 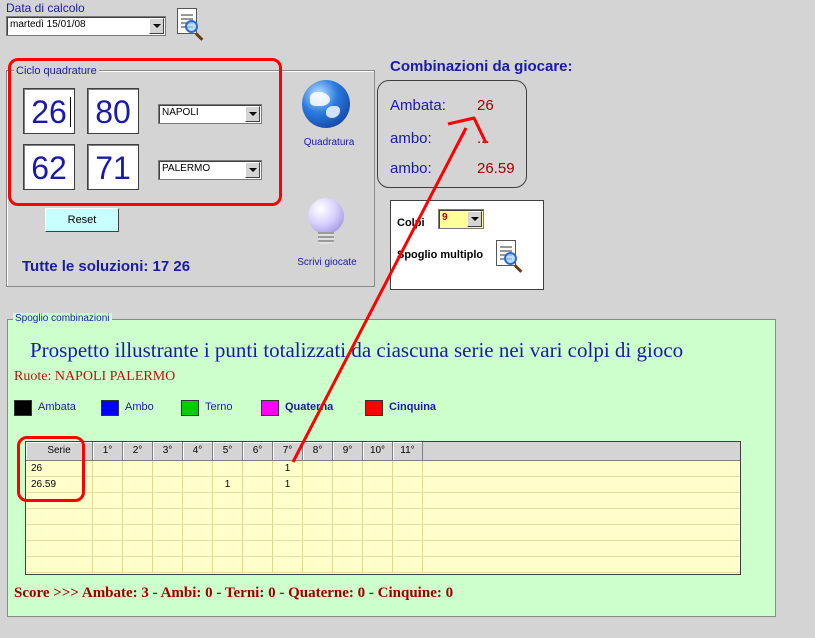 What do you see at coordinates (59, 532) in the screenshot?
I see `serie-cell` at bounding box center [59, 532].